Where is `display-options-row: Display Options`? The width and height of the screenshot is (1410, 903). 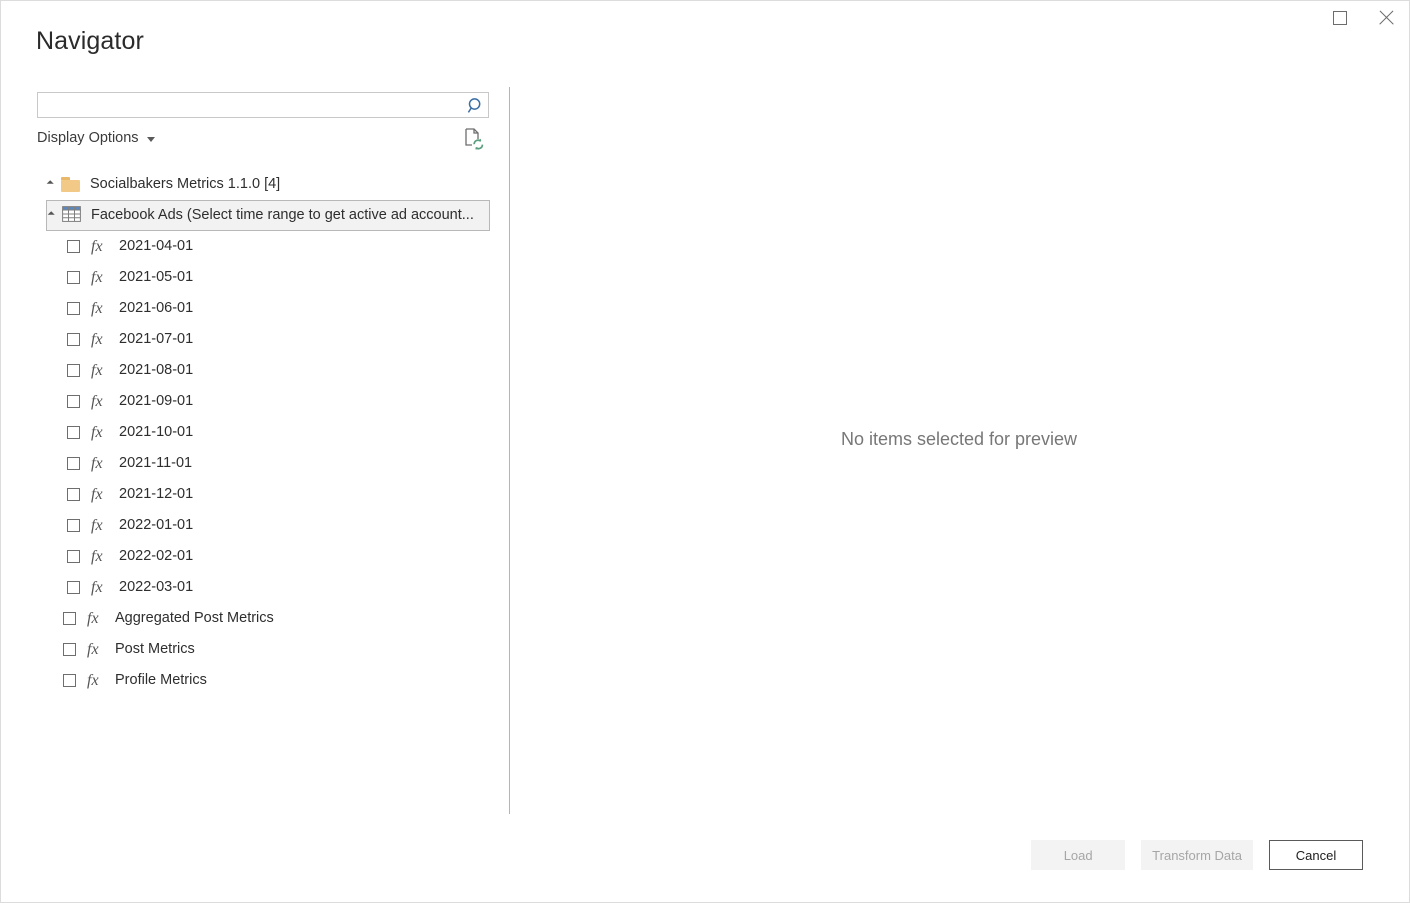
display-options-row: Display Options is located at coordinates (263, 139).